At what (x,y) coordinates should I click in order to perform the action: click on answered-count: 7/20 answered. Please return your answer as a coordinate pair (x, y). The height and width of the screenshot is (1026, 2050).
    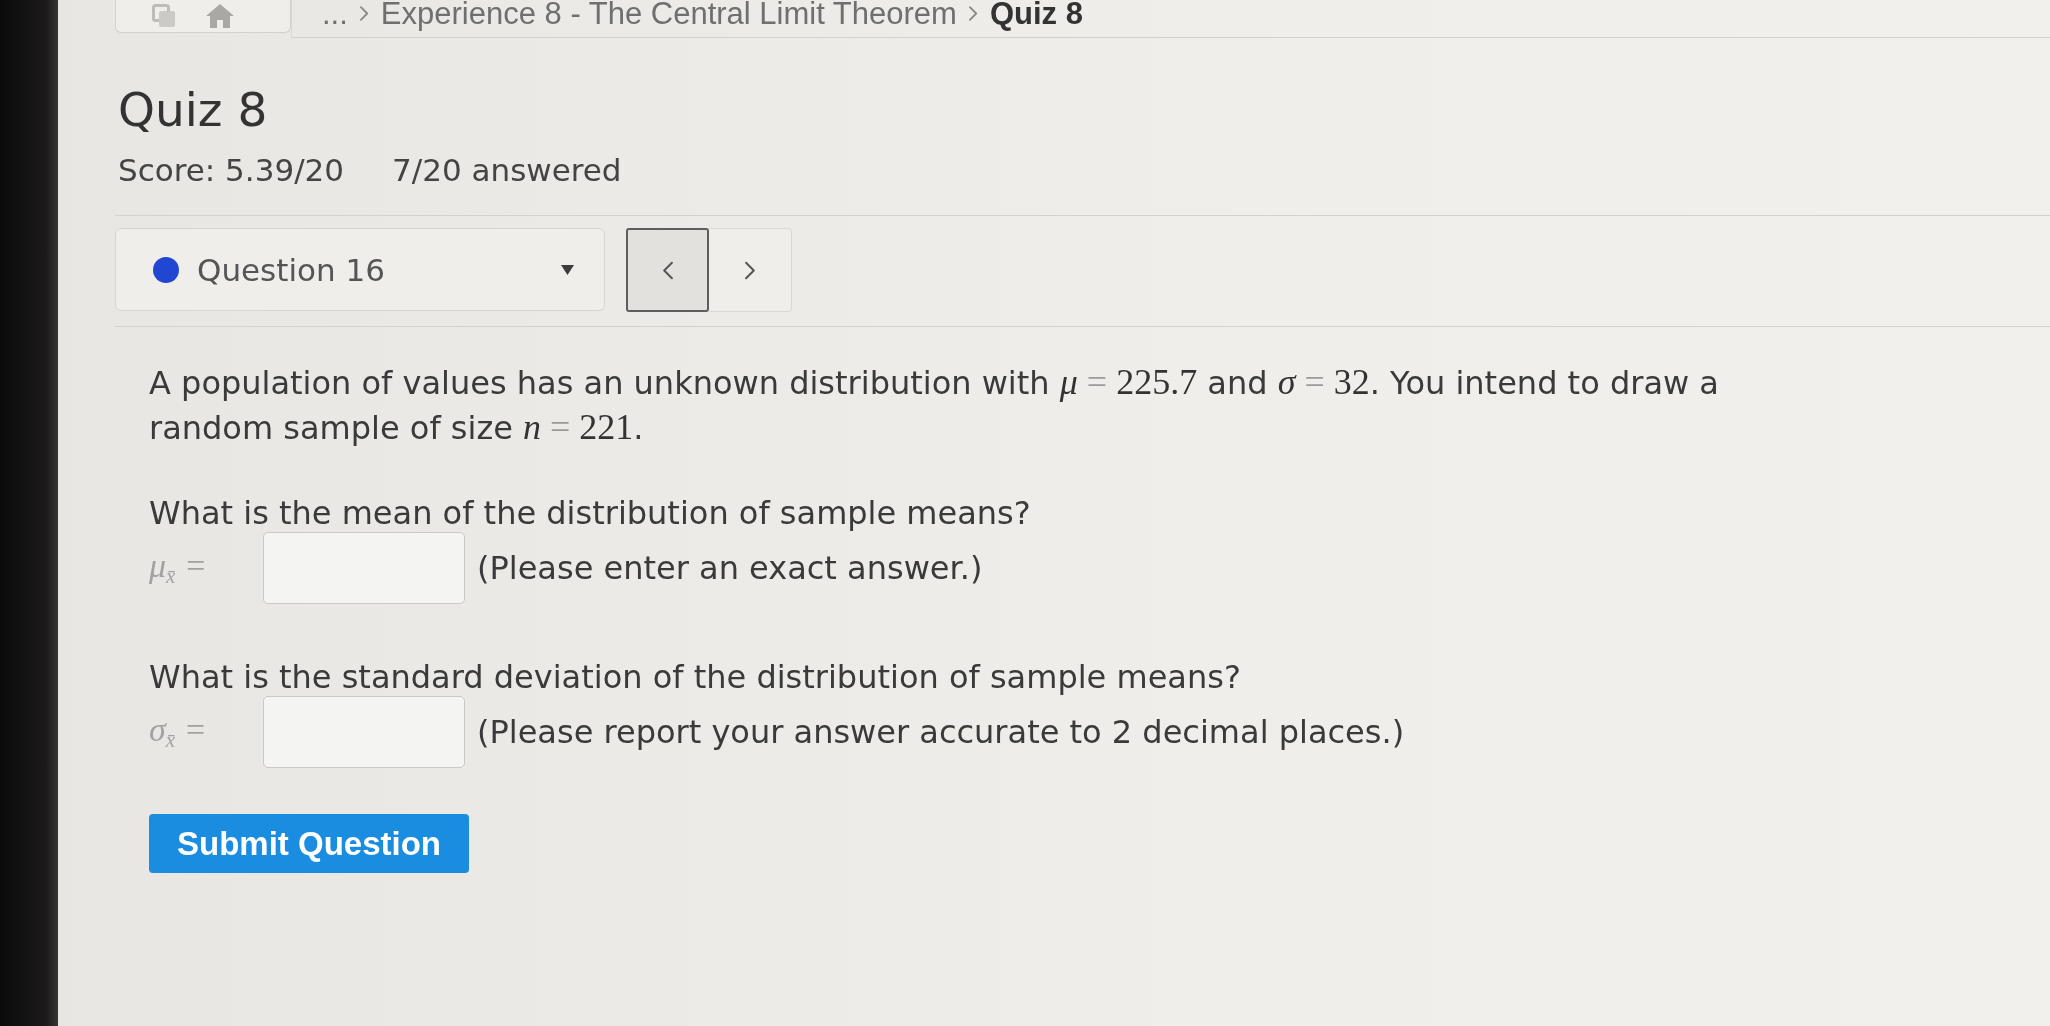
    Looking at the image, I should click on (507, 170).